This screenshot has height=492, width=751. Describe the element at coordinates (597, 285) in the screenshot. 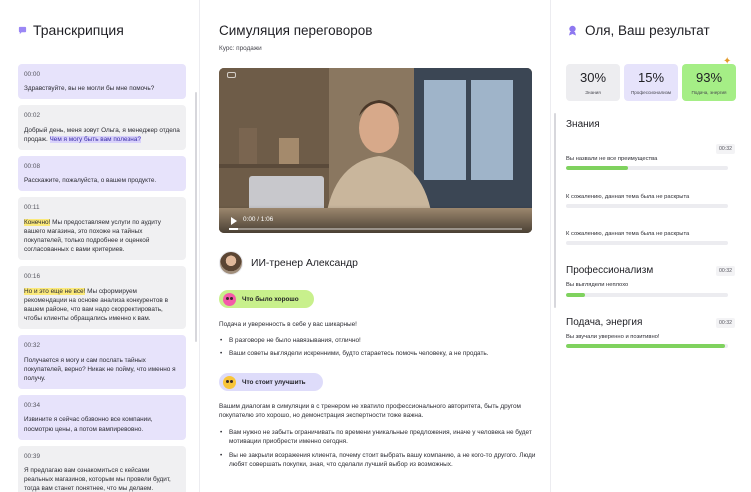

I see `result-text: Вы выглядели неплохо` at that location.